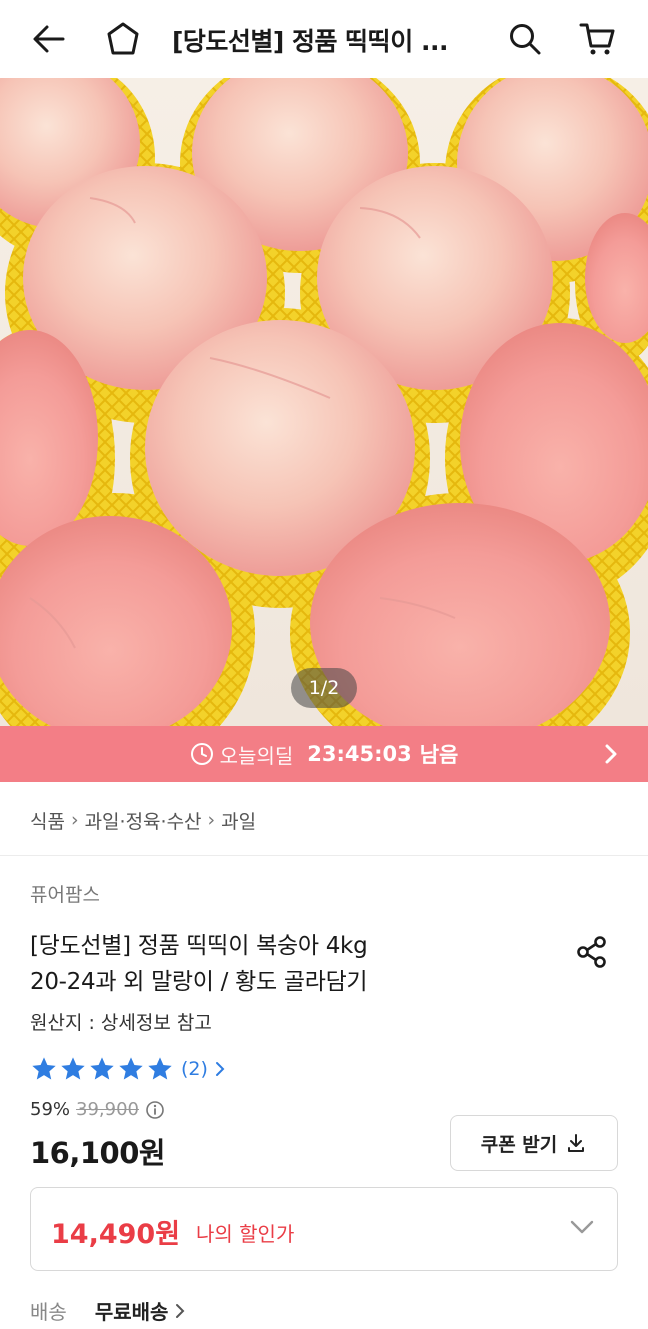  I want to click on my-discount-price: 14,490원, so click(116, 1234).